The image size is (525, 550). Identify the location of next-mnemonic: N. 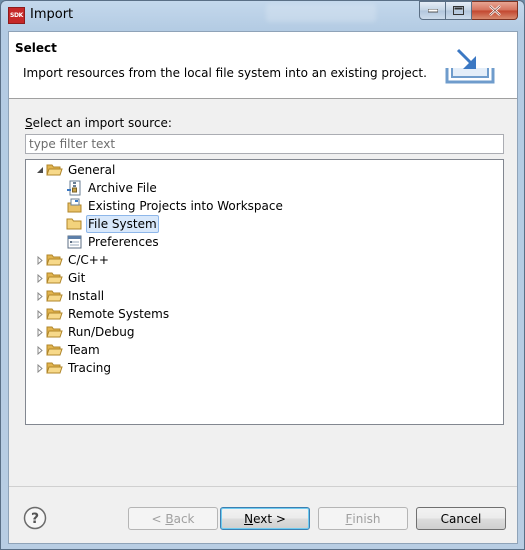
(249, 518).